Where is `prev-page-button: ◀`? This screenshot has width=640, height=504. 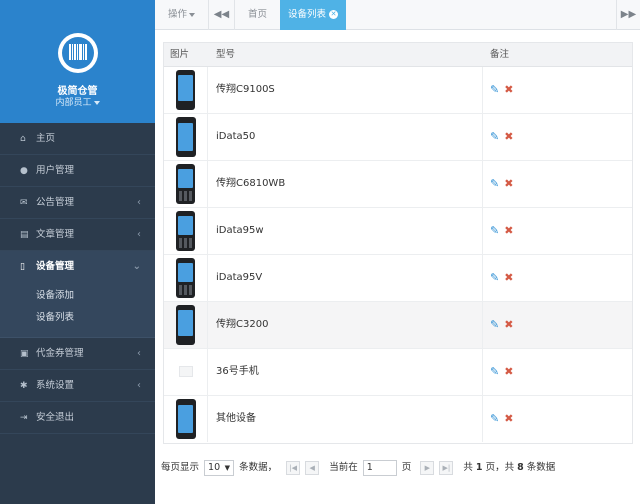
prev-page-button: ◀ is located at coordinates (312, 468).